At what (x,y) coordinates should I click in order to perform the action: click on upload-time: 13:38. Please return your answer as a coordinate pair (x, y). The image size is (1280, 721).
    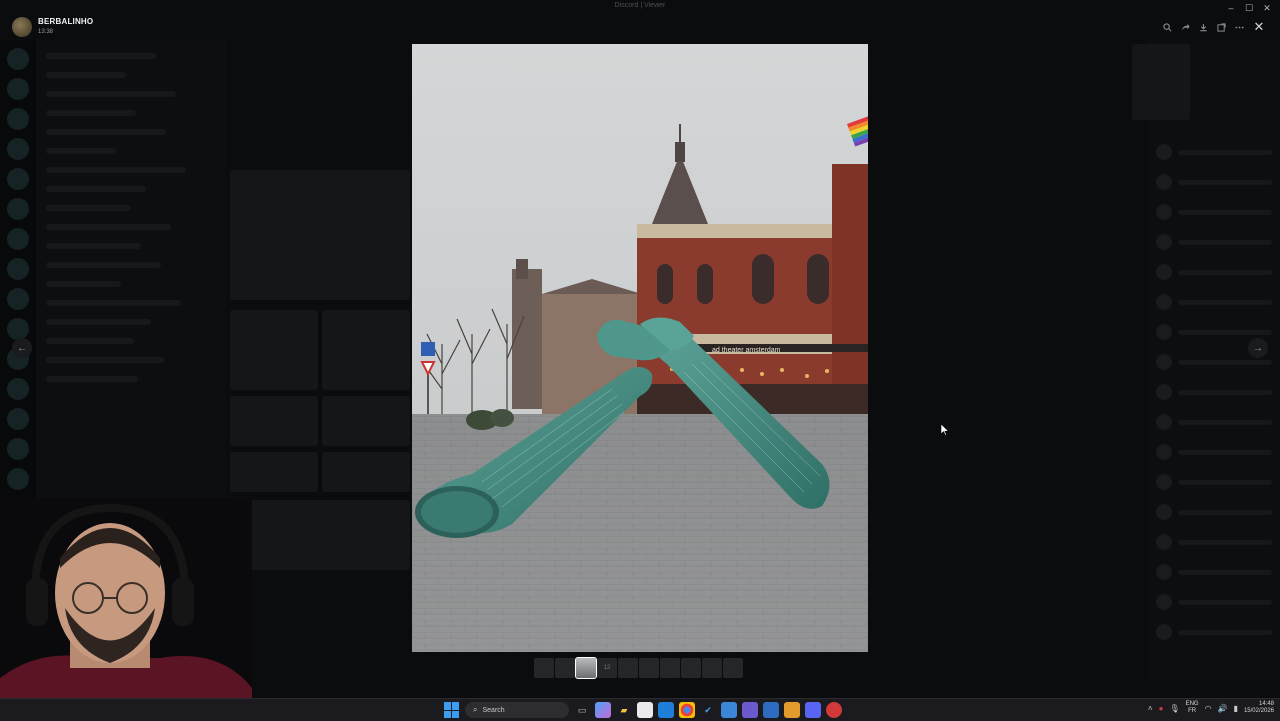
    Looking at the image, I should click on (46, 32).